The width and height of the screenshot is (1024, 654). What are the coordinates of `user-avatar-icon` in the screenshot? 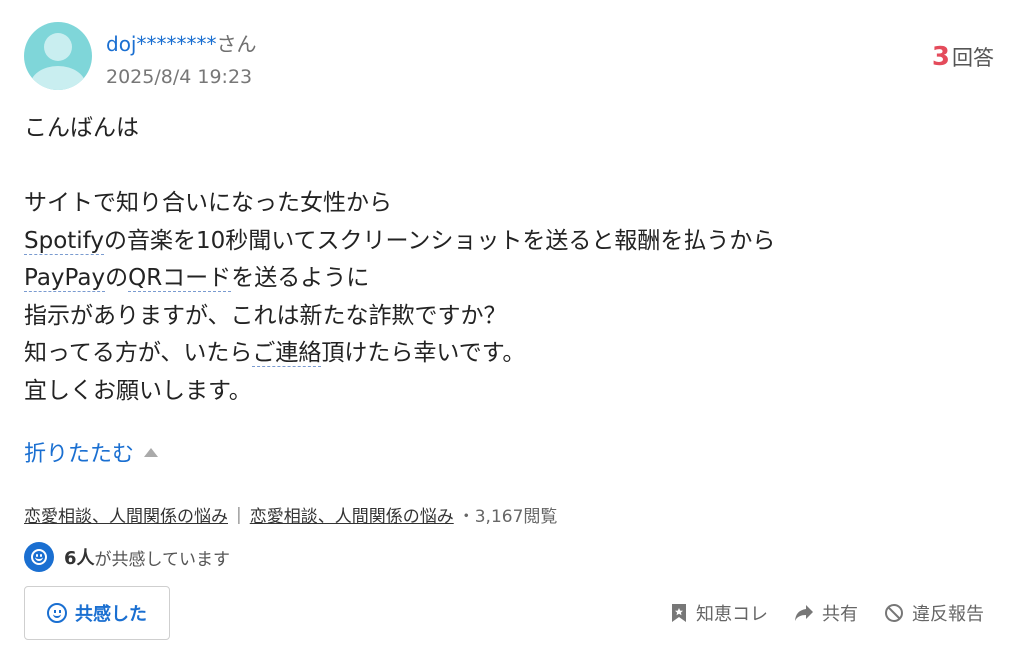 It's located at (58, 56).